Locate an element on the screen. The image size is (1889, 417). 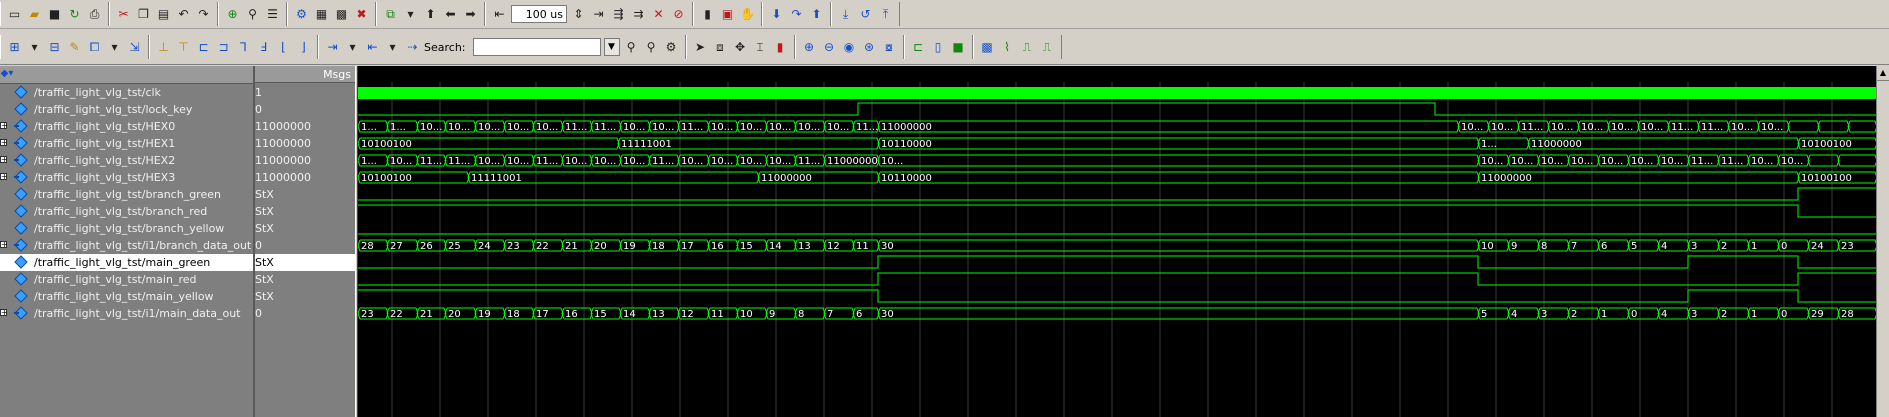
signal-row: /traffic_light_vlg_tst/branch_yellow is located at coordinates (126, 228).